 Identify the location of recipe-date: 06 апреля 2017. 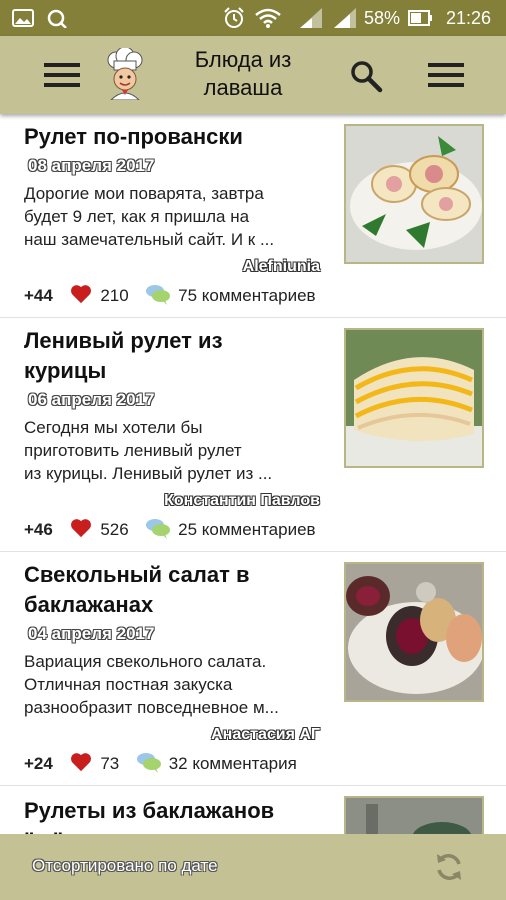
(91, 399).